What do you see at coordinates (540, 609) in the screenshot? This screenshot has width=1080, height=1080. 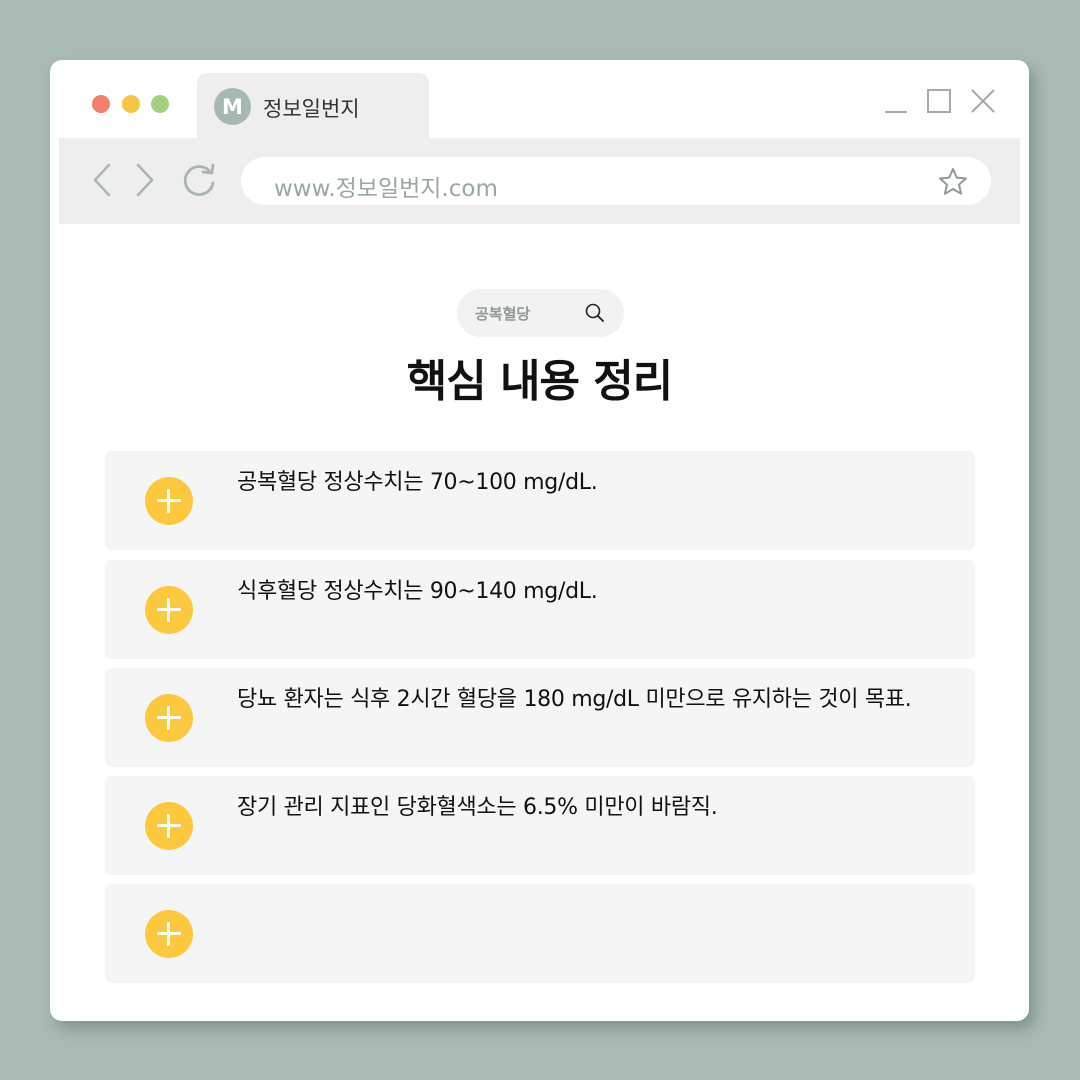 I see `list-item: 식후혈당 정상수치는 90~140 mg/dL.` at bounding box center [540, 609].